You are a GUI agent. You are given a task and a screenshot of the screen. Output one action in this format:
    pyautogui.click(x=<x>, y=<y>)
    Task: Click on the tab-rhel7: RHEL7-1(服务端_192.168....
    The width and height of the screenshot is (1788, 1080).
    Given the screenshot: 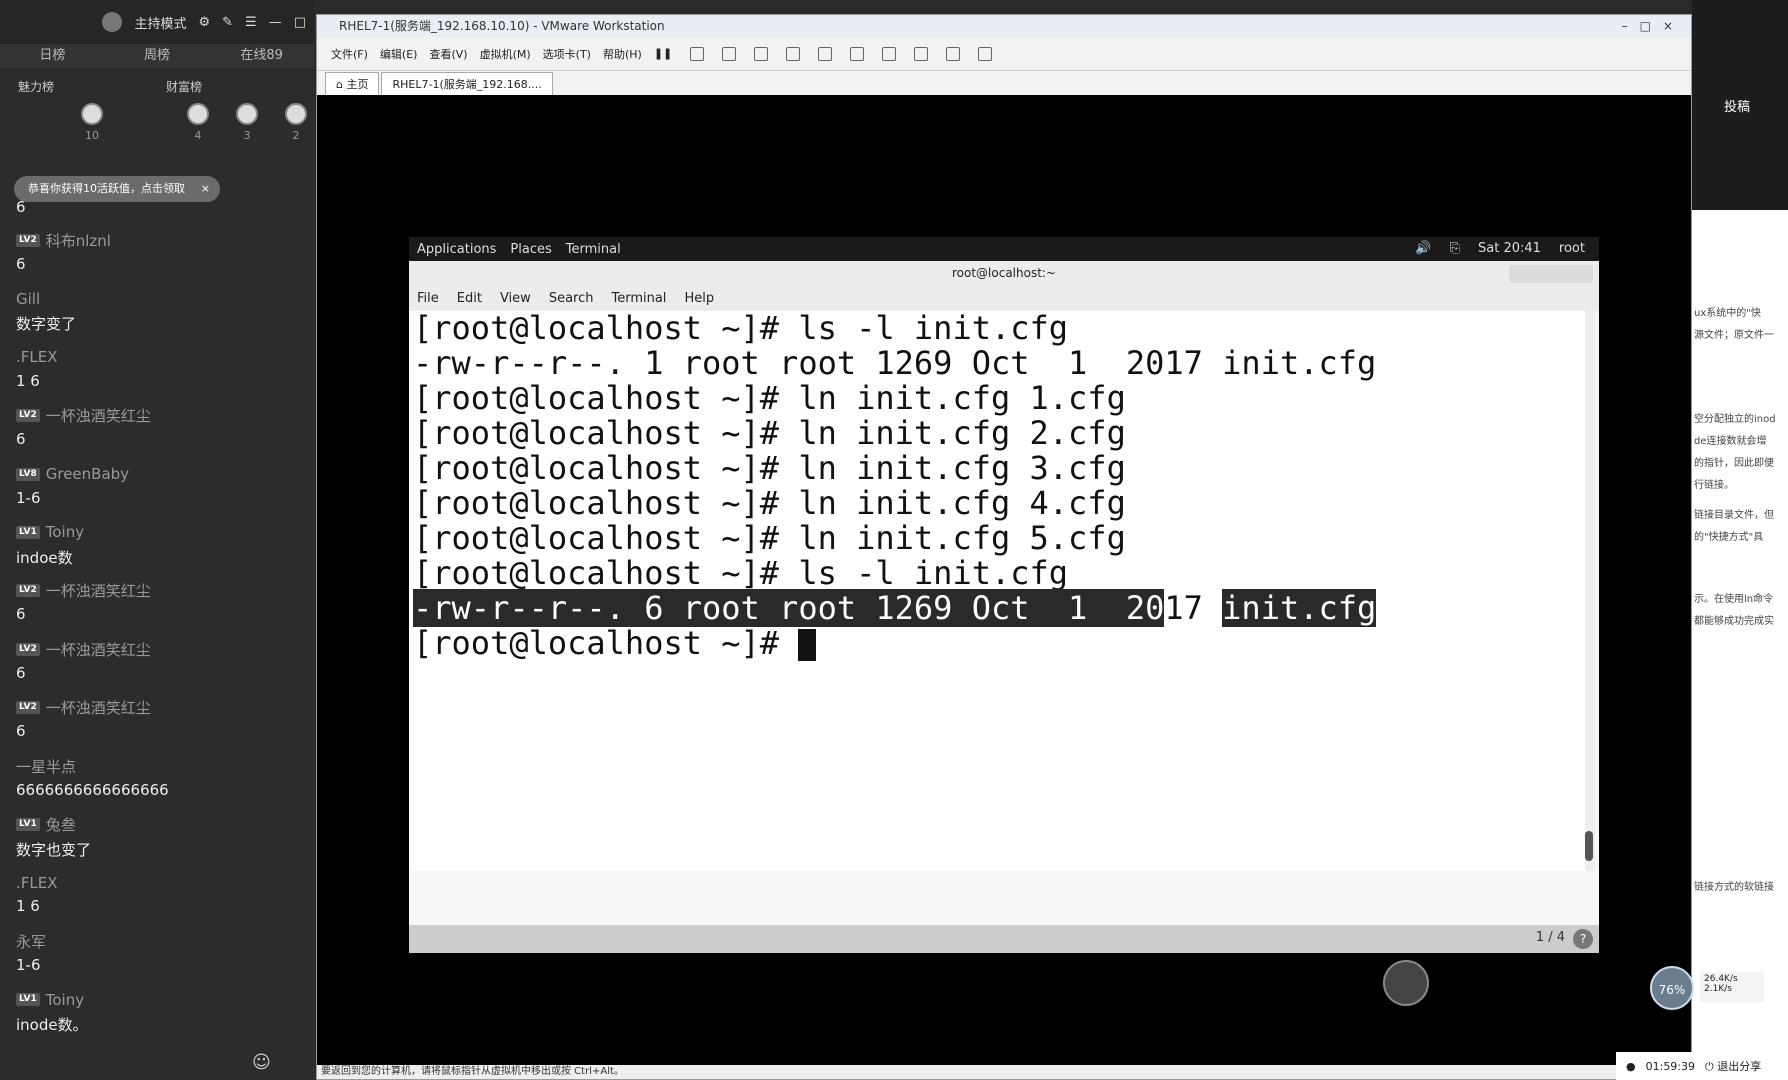 What is the action you would take?
    pyautogui.click(x=467, y=83)
    